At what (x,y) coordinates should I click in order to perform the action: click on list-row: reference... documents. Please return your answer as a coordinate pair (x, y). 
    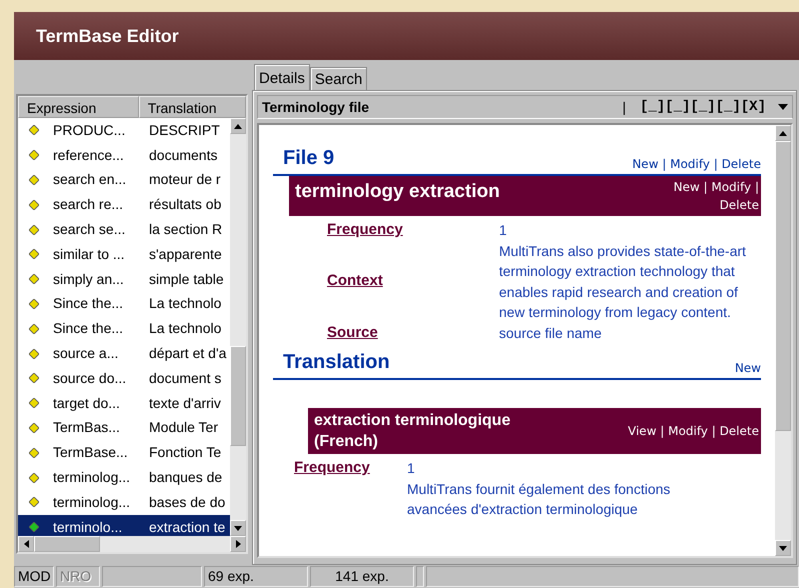
    Looking at the image, I should click on (124, 155).